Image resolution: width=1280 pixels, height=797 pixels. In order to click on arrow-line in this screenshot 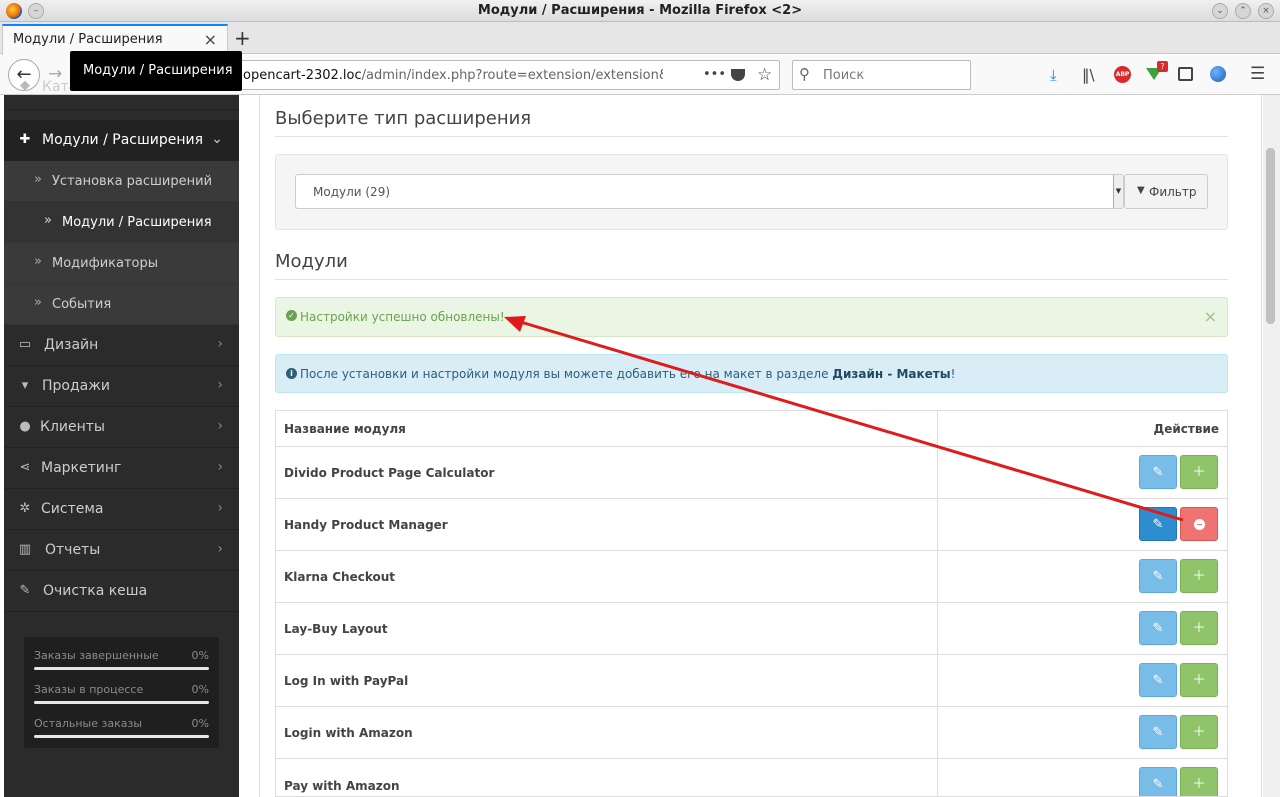, I will do `click(848, 420)`.